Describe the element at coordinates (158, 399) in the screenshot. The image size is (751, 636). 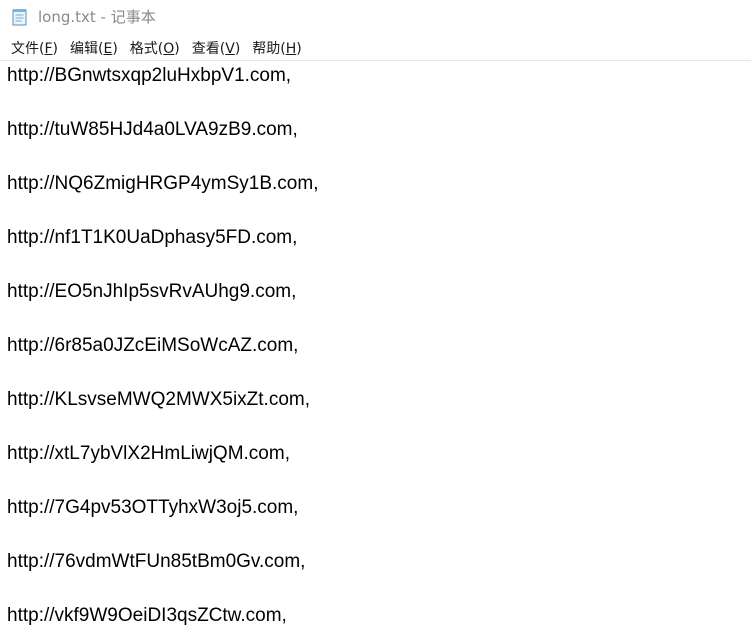
I see `text-line: http://KLsvseMWQ2MWX5ixZt.com,` at that location.